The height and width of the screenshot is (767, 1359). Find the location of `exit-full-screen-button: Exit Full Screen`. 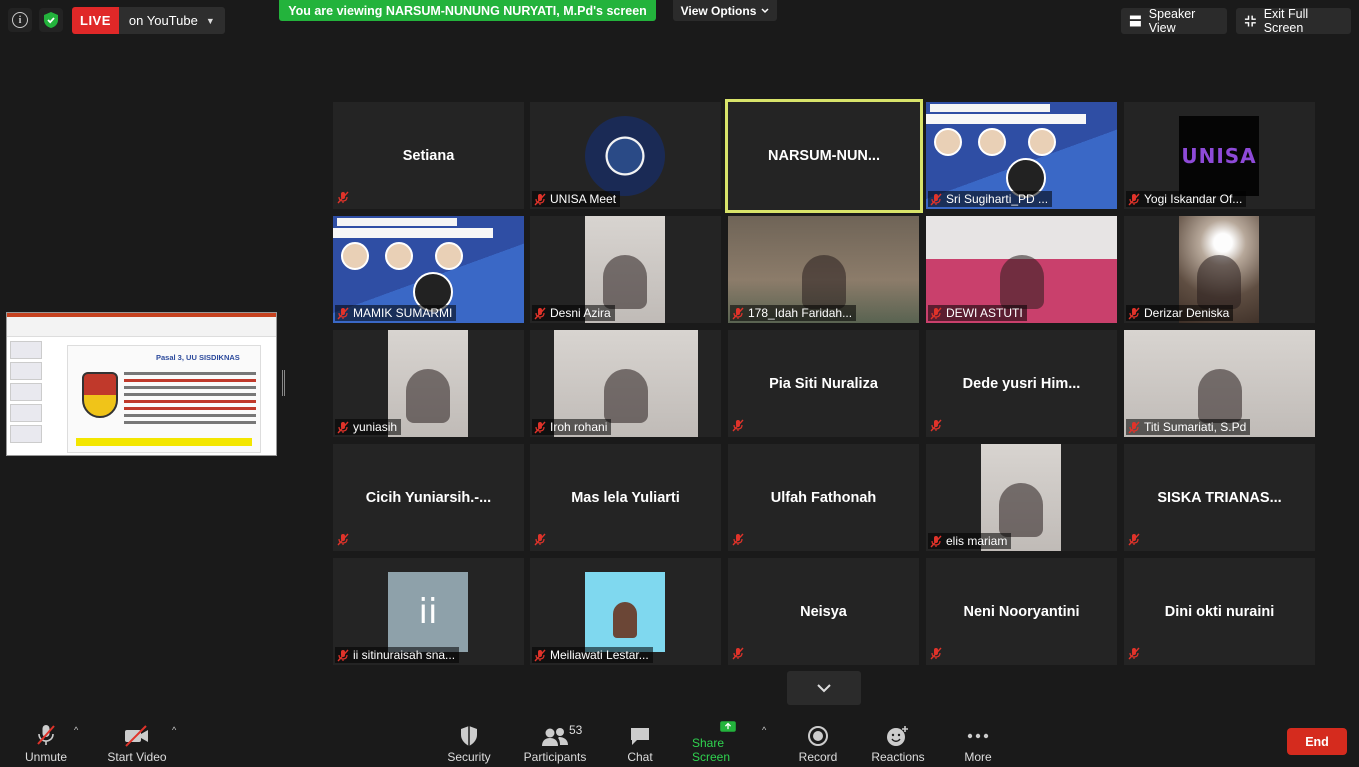

exit-full-screen-button: Exit Full Screen is located at coordinates (1293, 21).